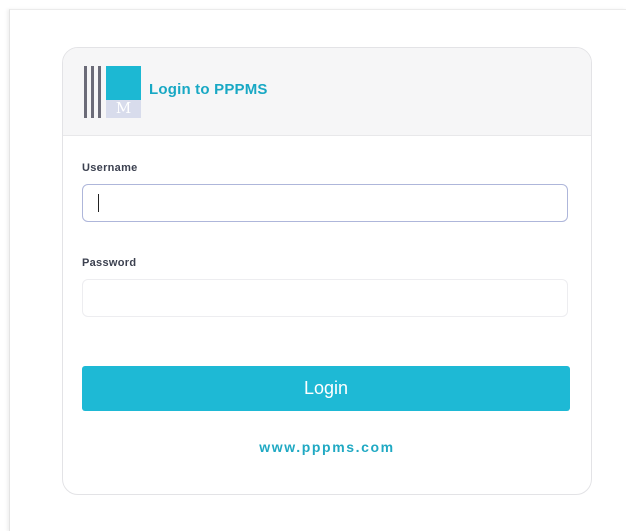  Describe the element at coordinates (325, 298) in the screenshot. I see `password-input` at that location.